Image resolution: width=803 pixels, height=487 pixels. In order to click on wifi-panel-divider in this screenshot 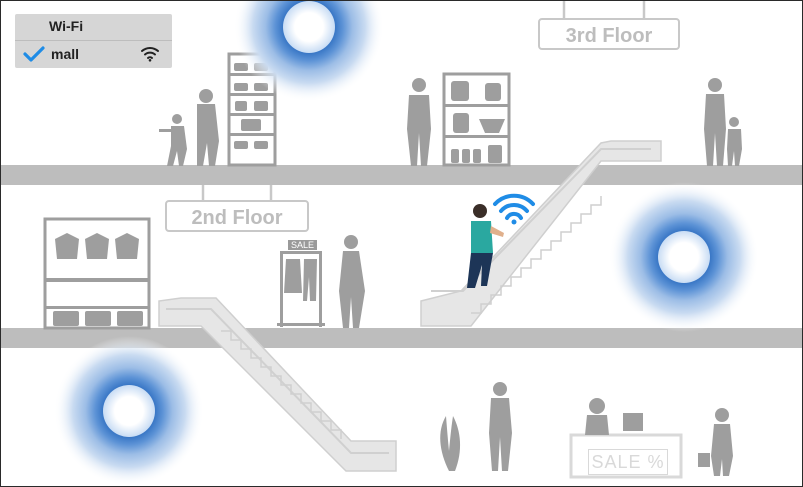, I will do `click(93, 40)`.